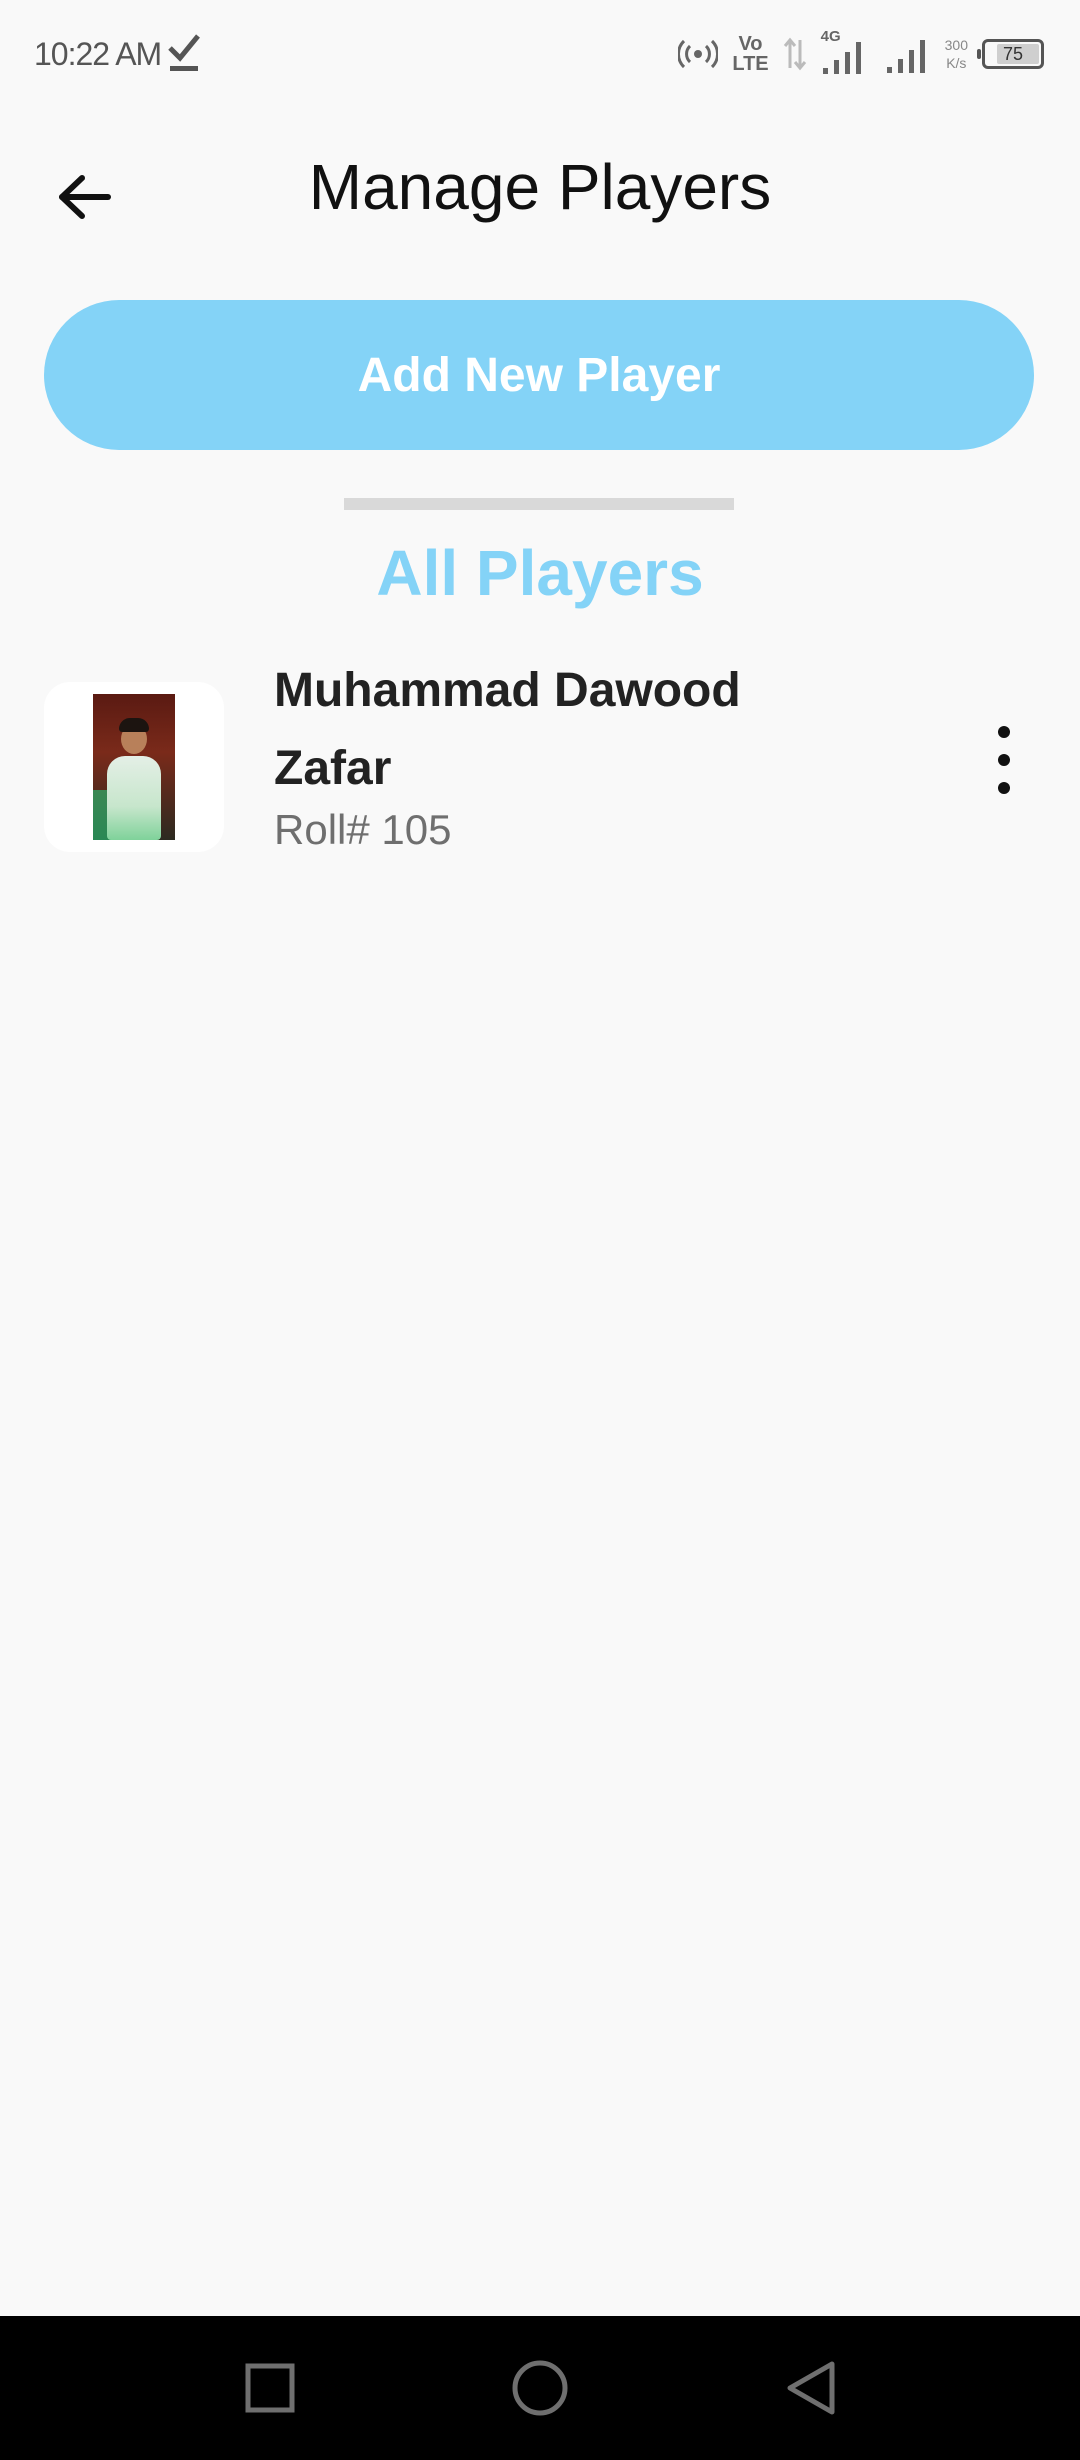 The image size is (1080, 2460). What do you see at coordinates (750, 64) in the screenshot?
I see `volte-bottom-label: LTE` at bounding box center [750, 64].